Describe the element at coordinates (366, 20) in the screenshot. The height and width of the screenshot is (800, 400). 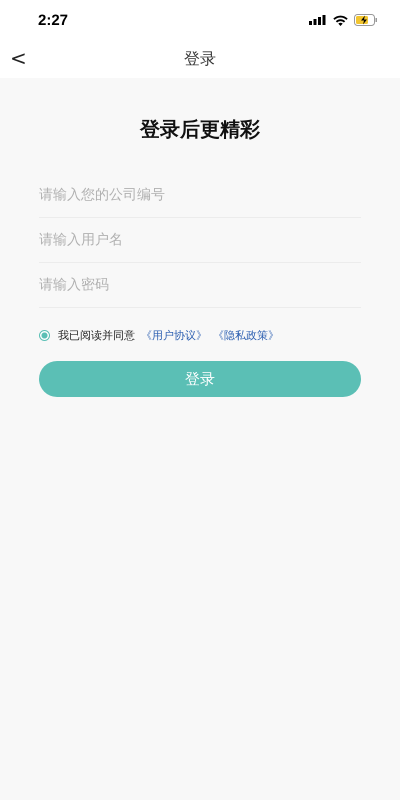
I see `battery-icon` at that location.